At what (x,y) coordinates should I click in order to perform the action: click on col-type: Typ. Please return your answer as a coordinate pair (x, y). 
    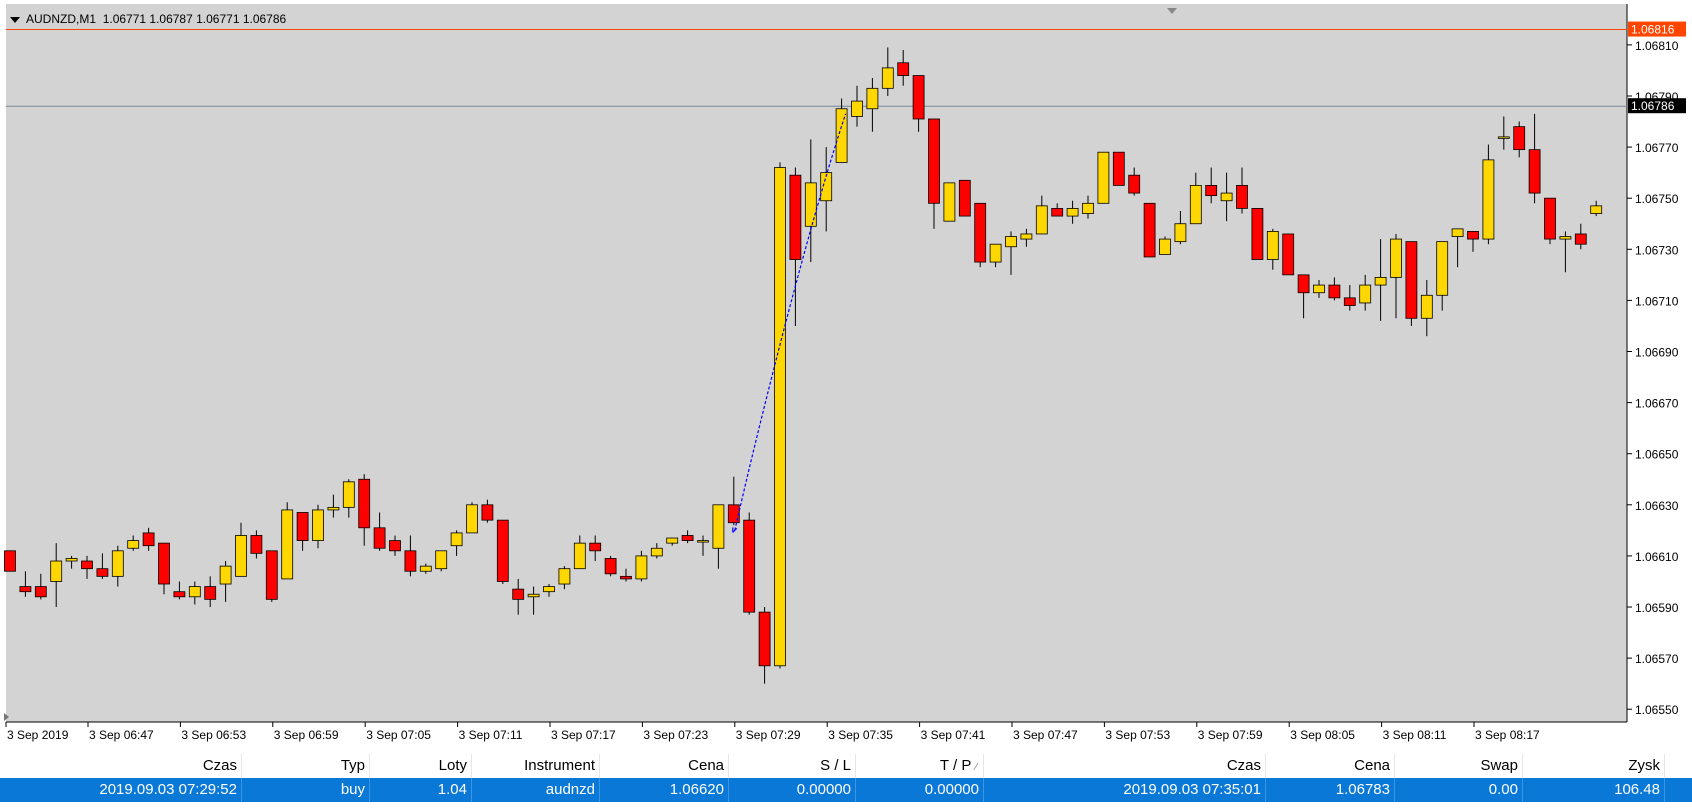
    Looking at the image, I should click on (306, 766).